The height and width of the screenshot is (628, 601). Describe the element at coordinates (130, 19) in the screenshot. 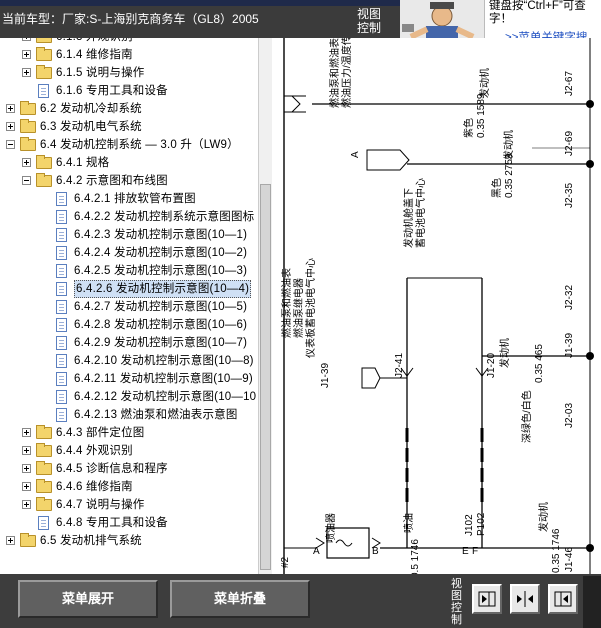

I see `current-car-title: 当前车型：厂家:S-上海别克商务车（GL8）2005` at that location.